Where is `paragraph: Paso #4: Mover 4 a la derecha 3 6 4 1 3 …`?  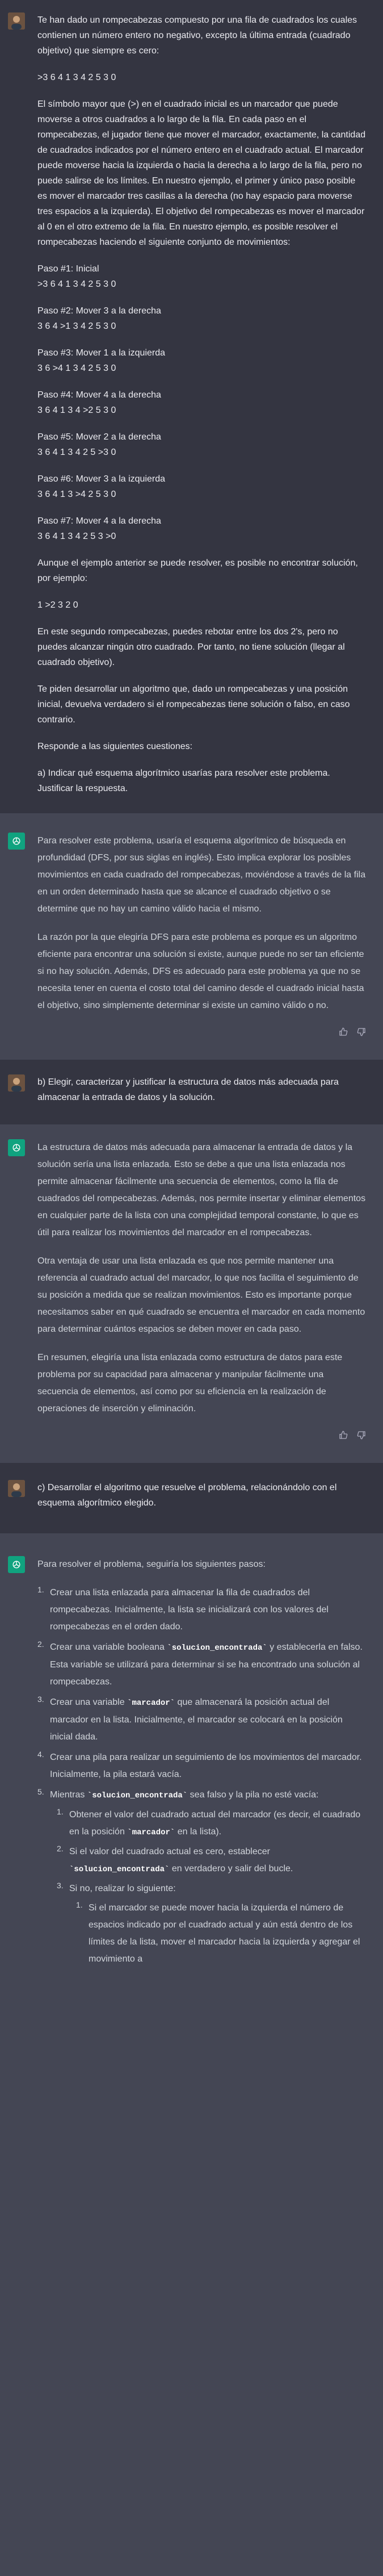
paragraph: Paso #4: Mover 4 a la derecha 3 6 4 1 3 … is located at coordinates (99, 402).